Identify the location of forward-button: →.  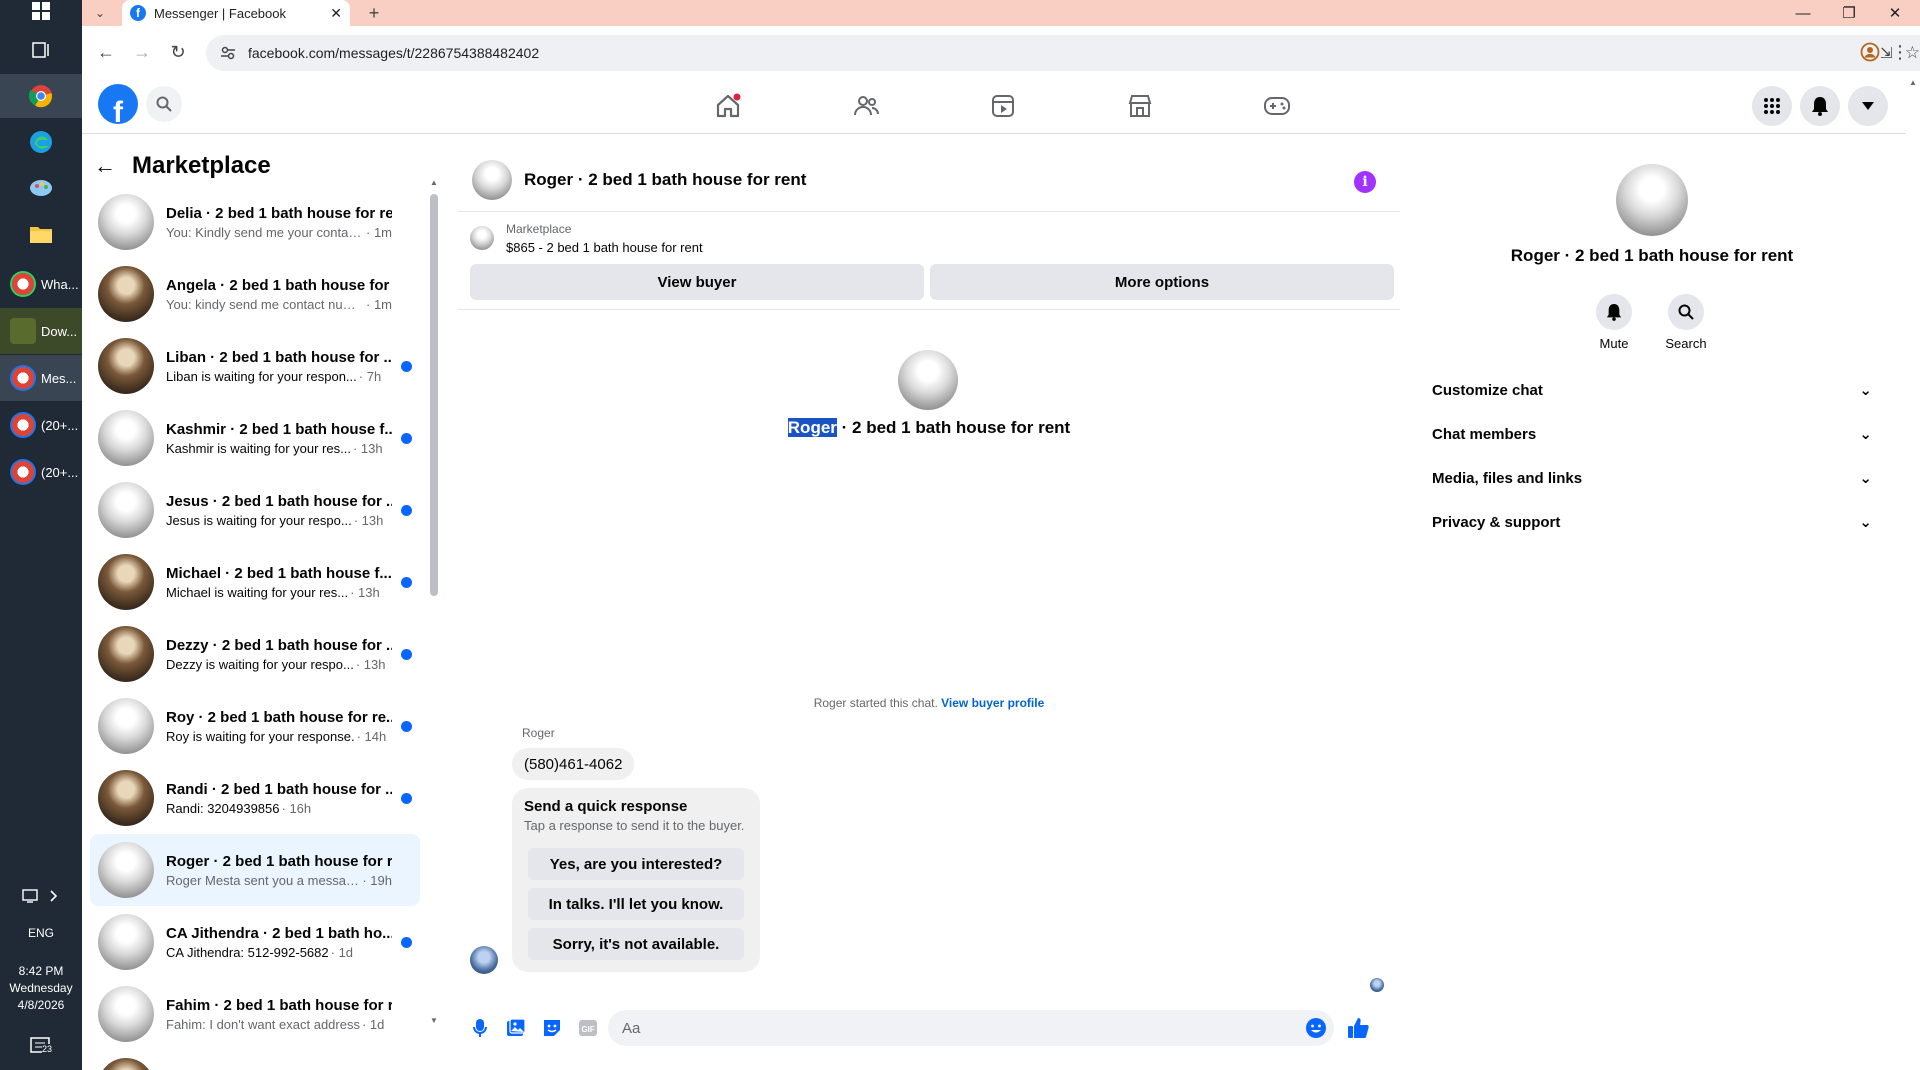
(142, 52).